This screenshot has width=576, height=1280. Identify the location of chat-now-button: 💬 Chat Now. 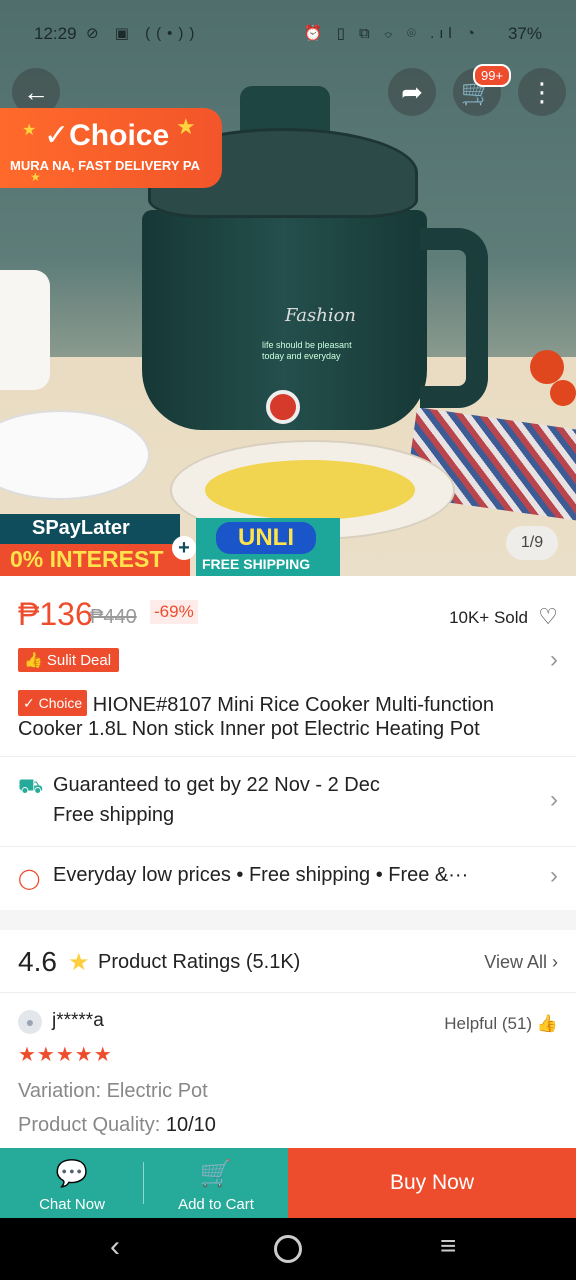
(72, 1183).